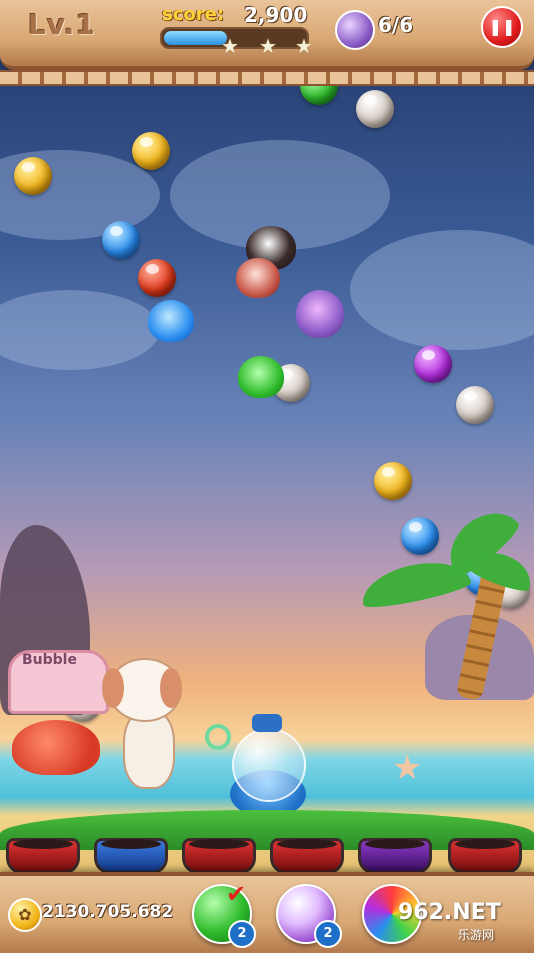 This screenshot has height=953, width=534. Describe the element at coordinates (171, 321) in the screenshot. I see `bird-blue` at that location.